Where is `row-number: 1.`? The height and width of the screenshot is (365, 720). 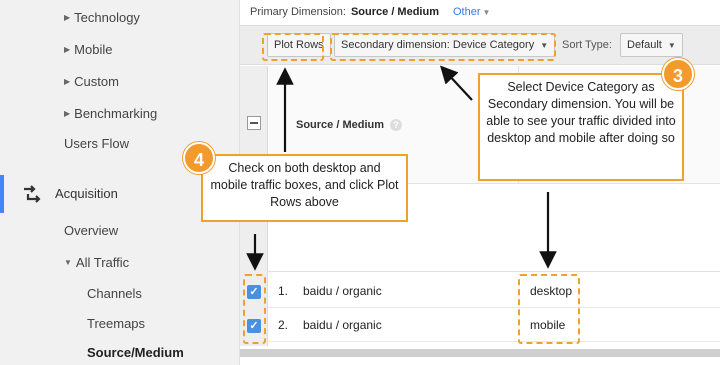 row-number: 1. is located at coordinates (283, 291).